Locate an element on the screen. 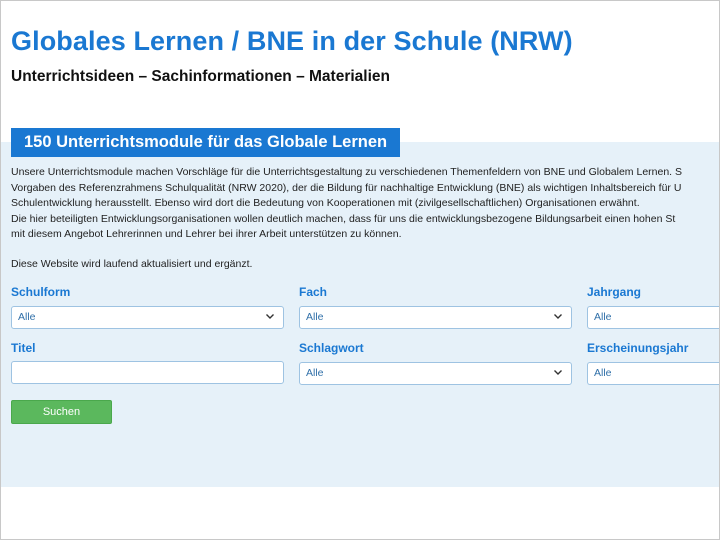 This screenshot has width=720, height=540. schulform-select: Alle is located at coordinates (147, 317).